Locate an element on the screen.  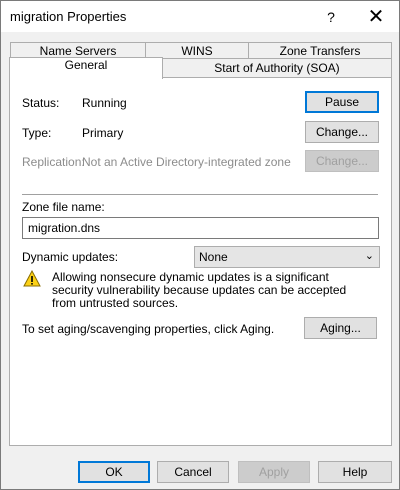
help-button: Help is located at coordinates (355, 472).